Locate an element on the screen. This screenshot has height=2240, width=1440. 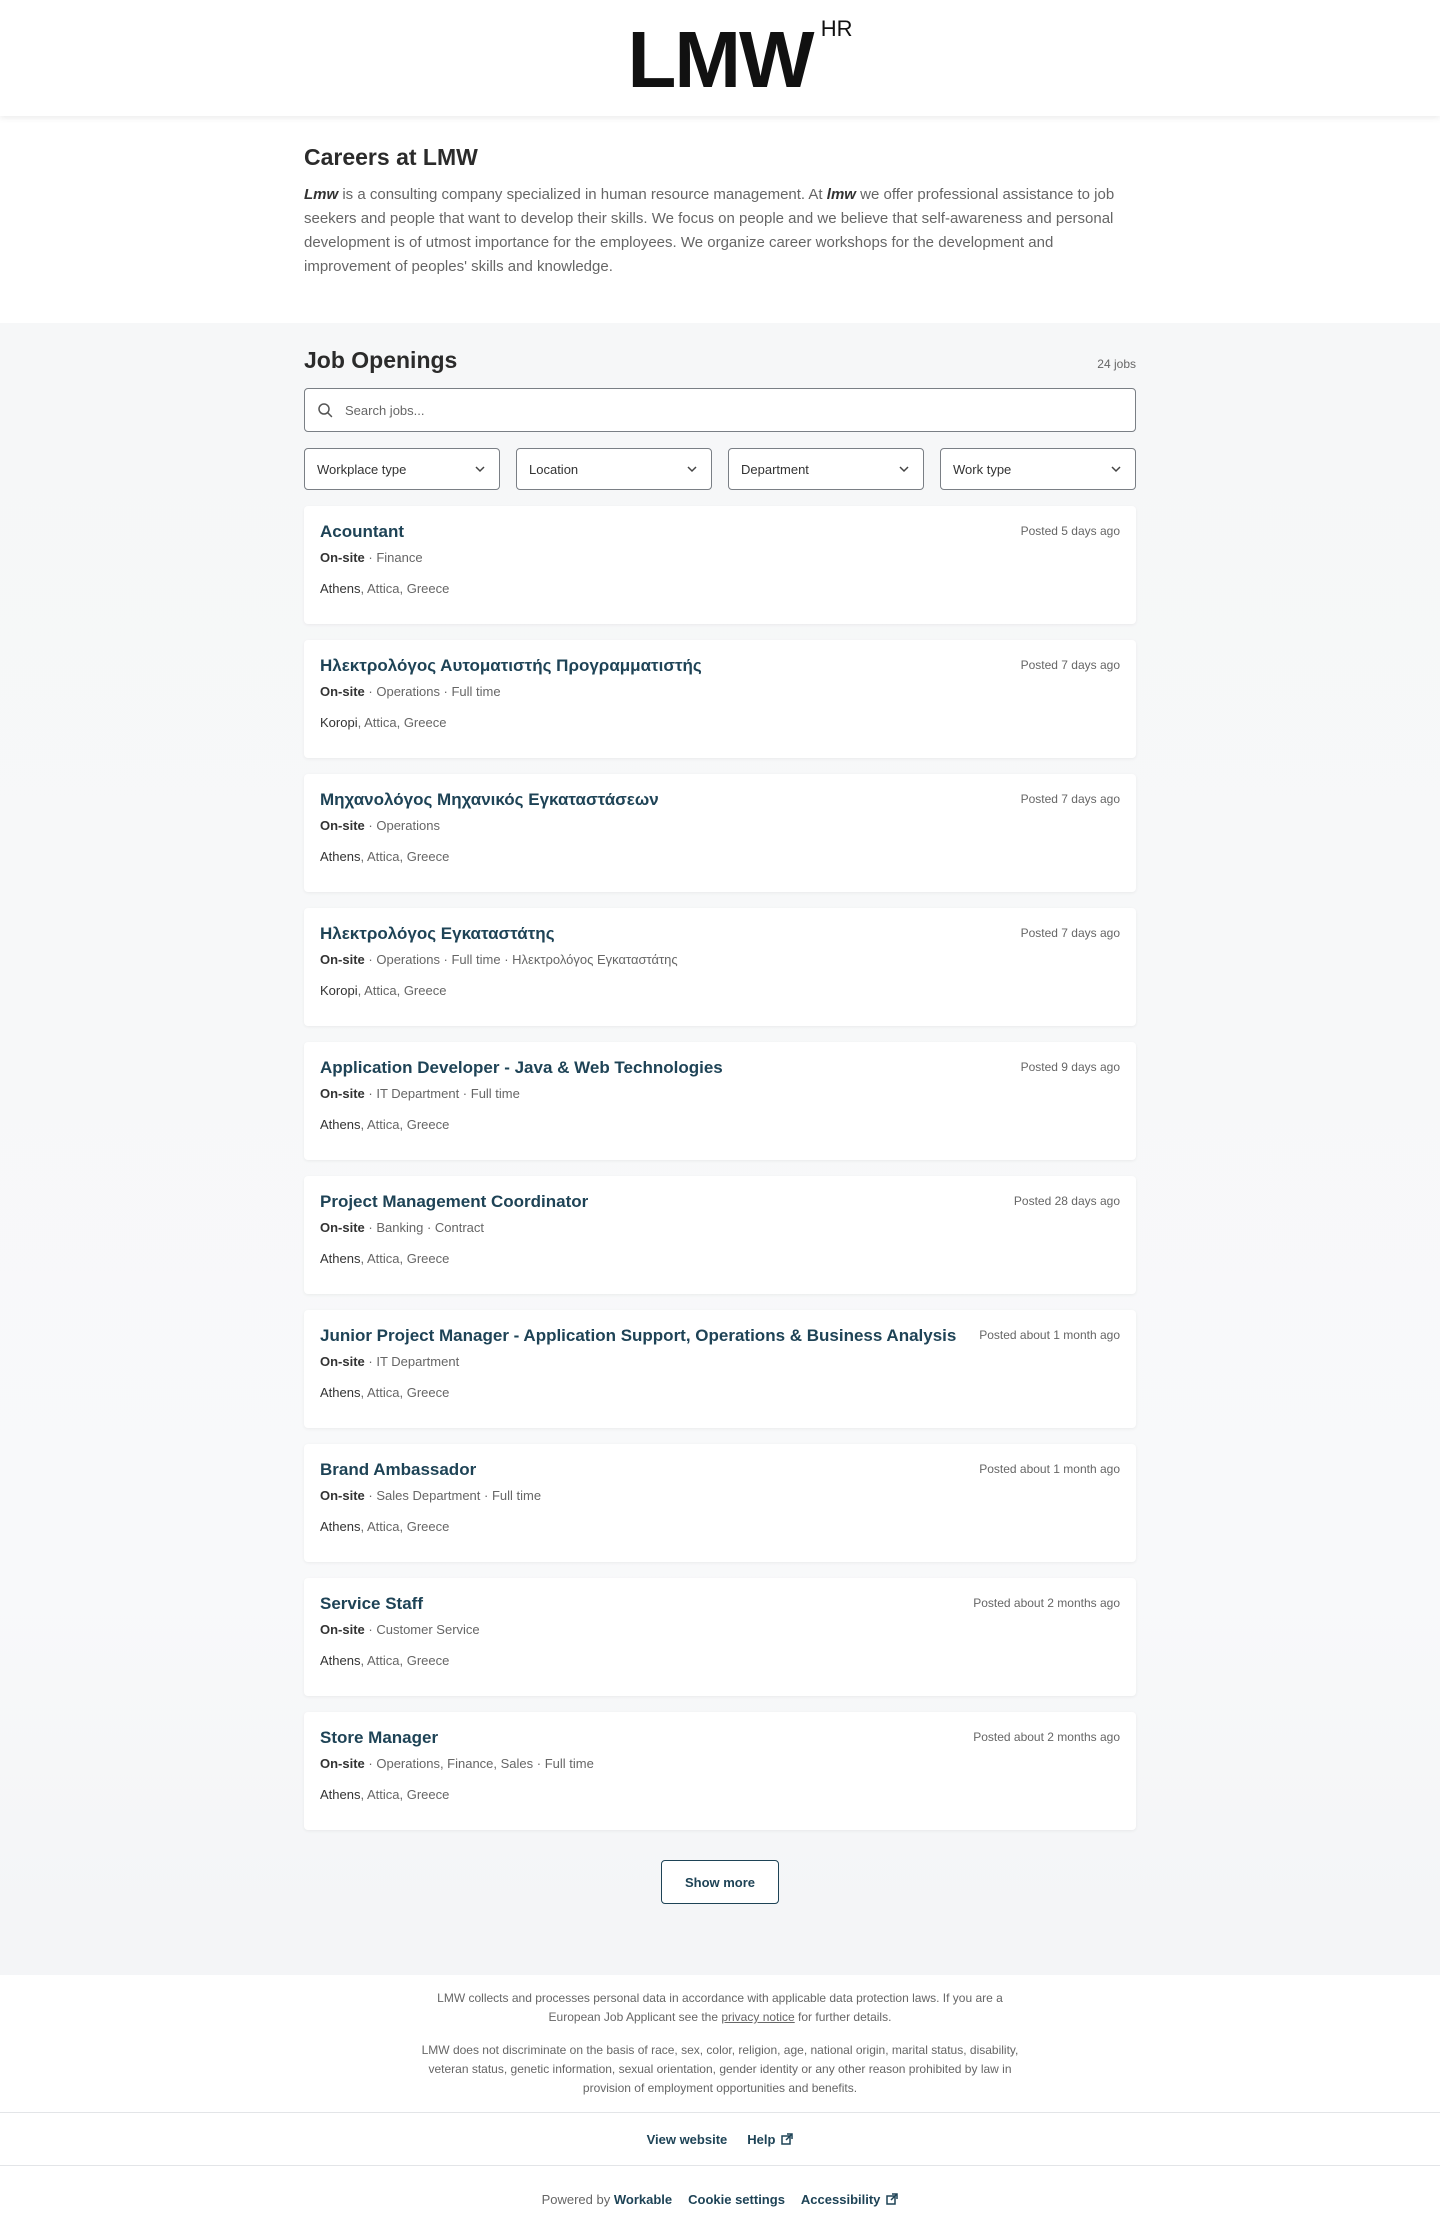
logo-text: LMW is located at coordinates (720, 59).